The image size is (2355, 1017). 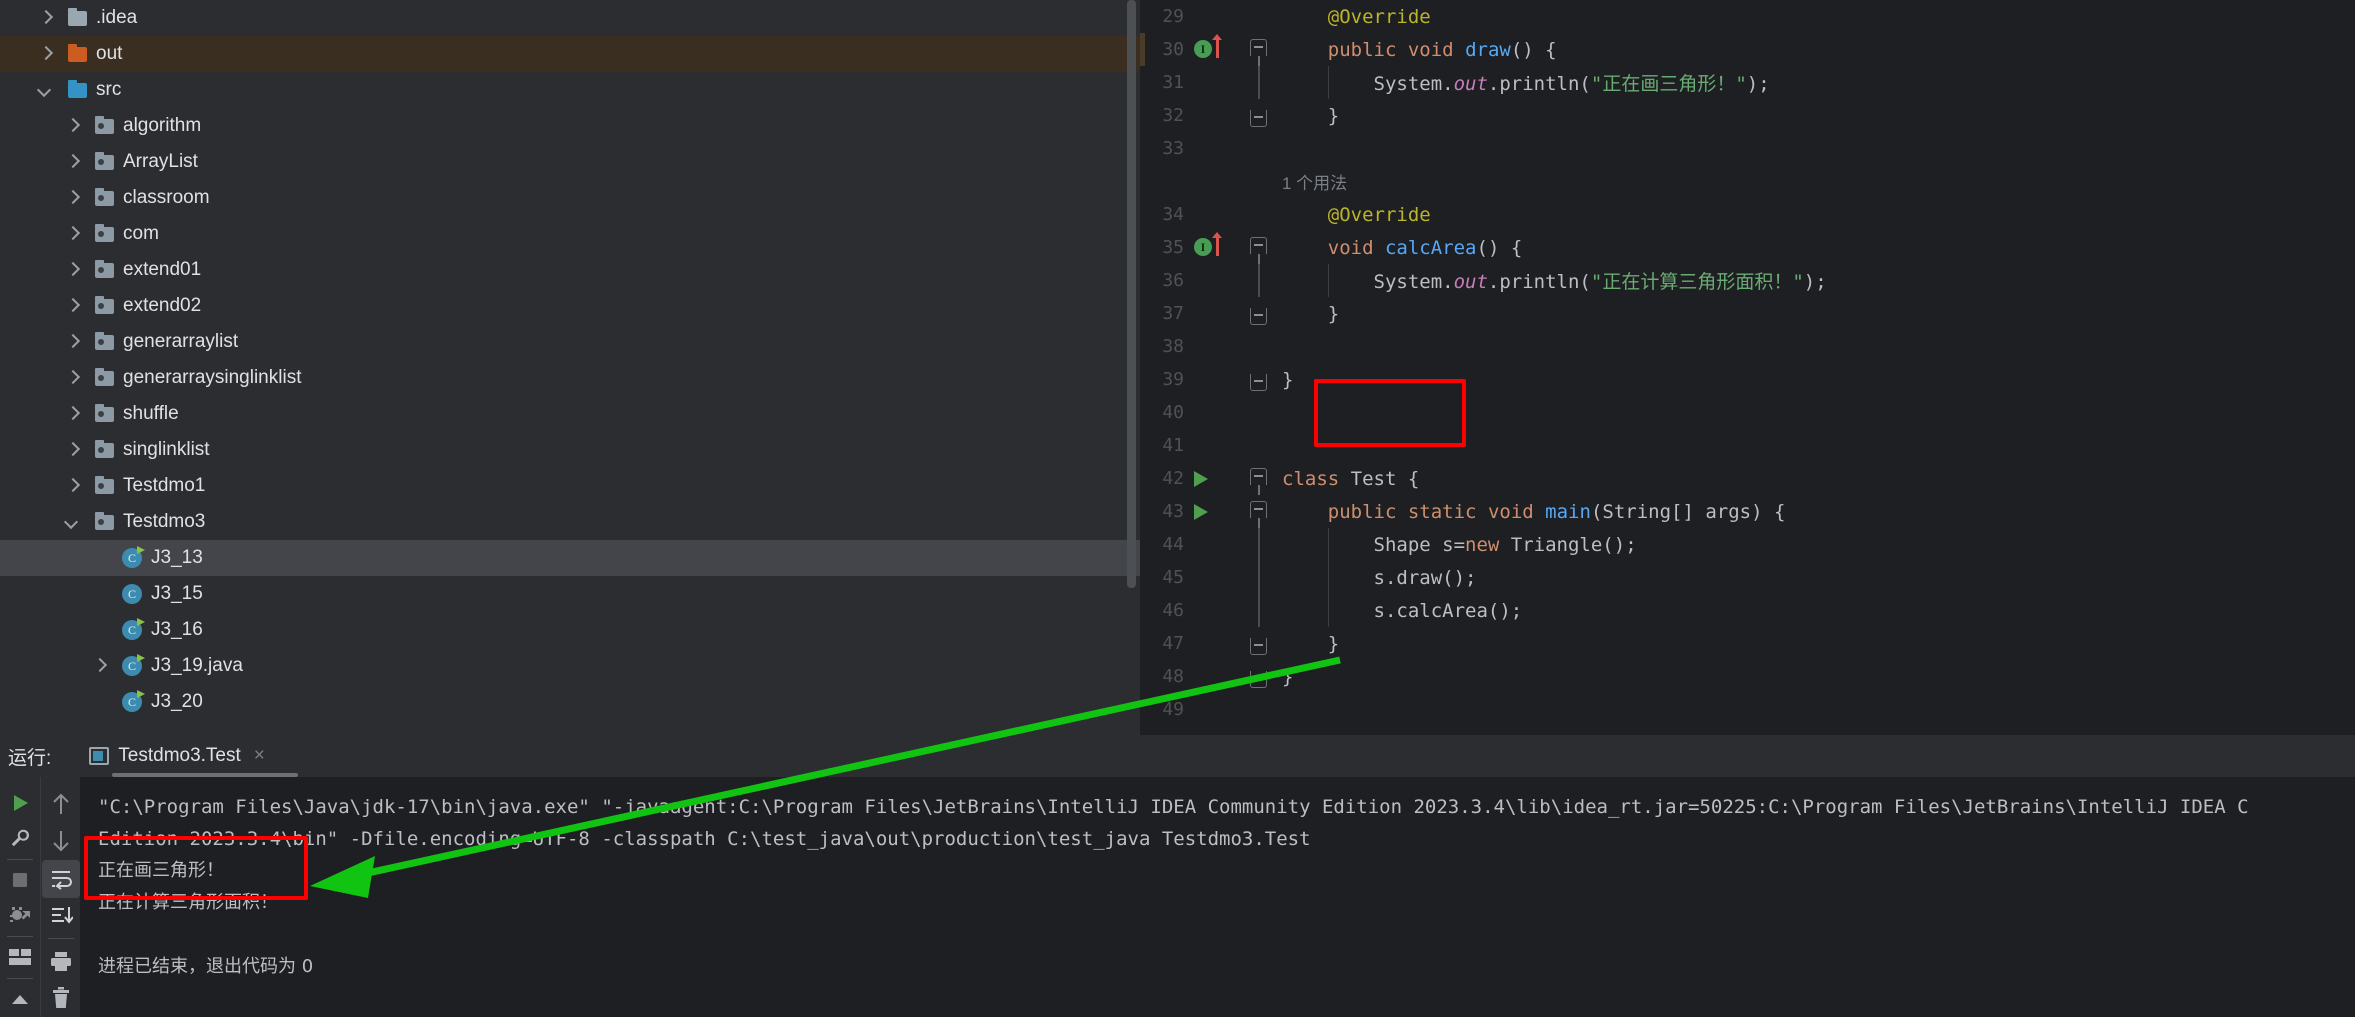 I want to click on tree-item-algorithm: algorithm, so click(x=570, y=126).